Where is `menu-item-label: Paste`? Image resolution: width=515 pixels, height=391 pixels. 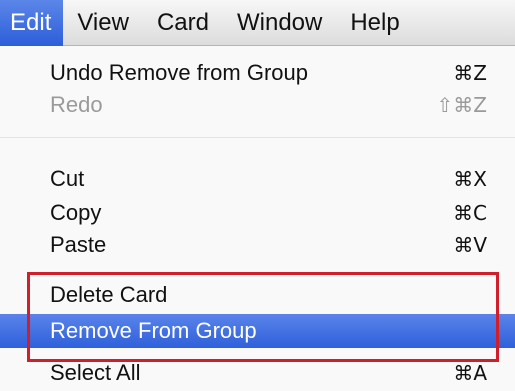 menu-item-label: Paste is located at coordinates (78, 244).